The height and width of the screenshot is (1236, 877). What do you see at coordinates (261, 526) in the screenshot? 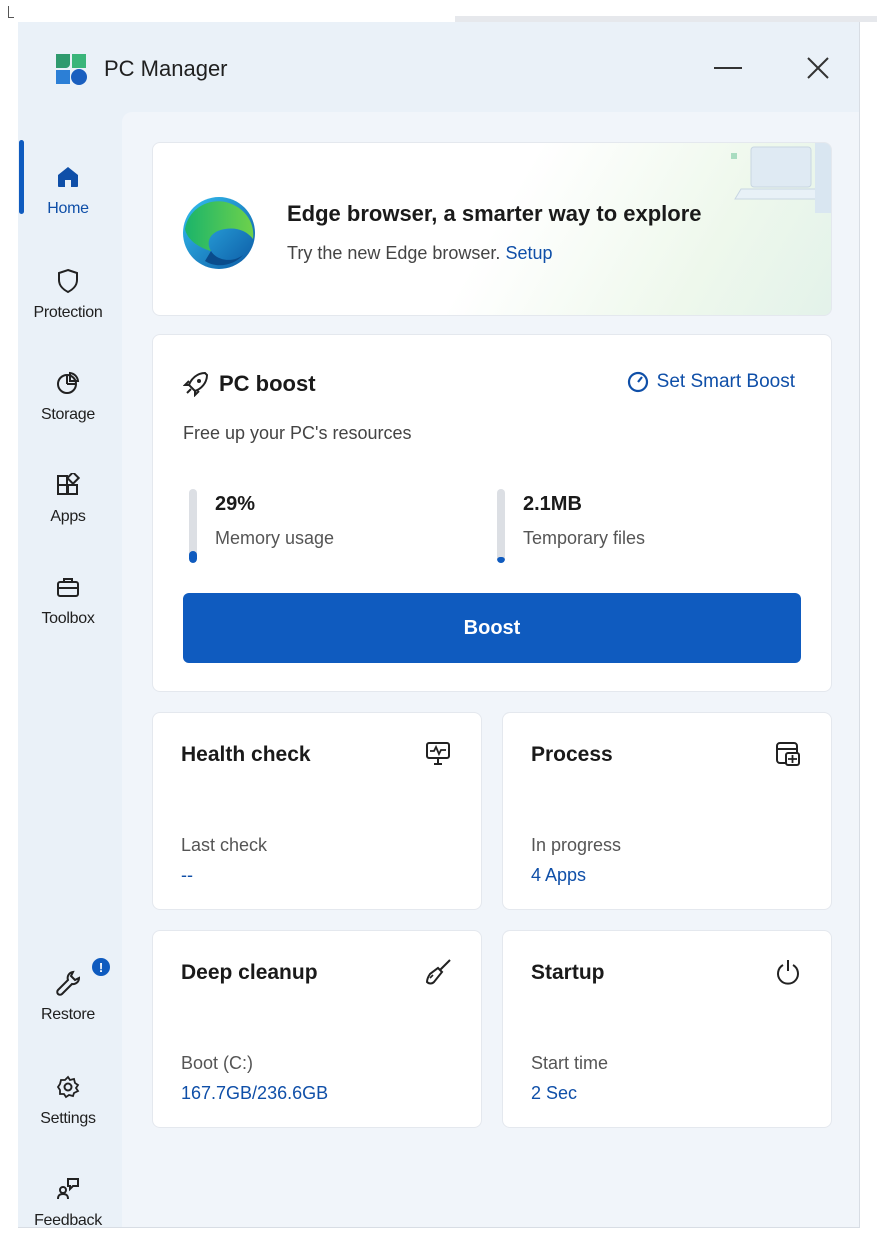
I see `memory-usage-meter: 29% Memory usage` at bounding box center [261, 526].